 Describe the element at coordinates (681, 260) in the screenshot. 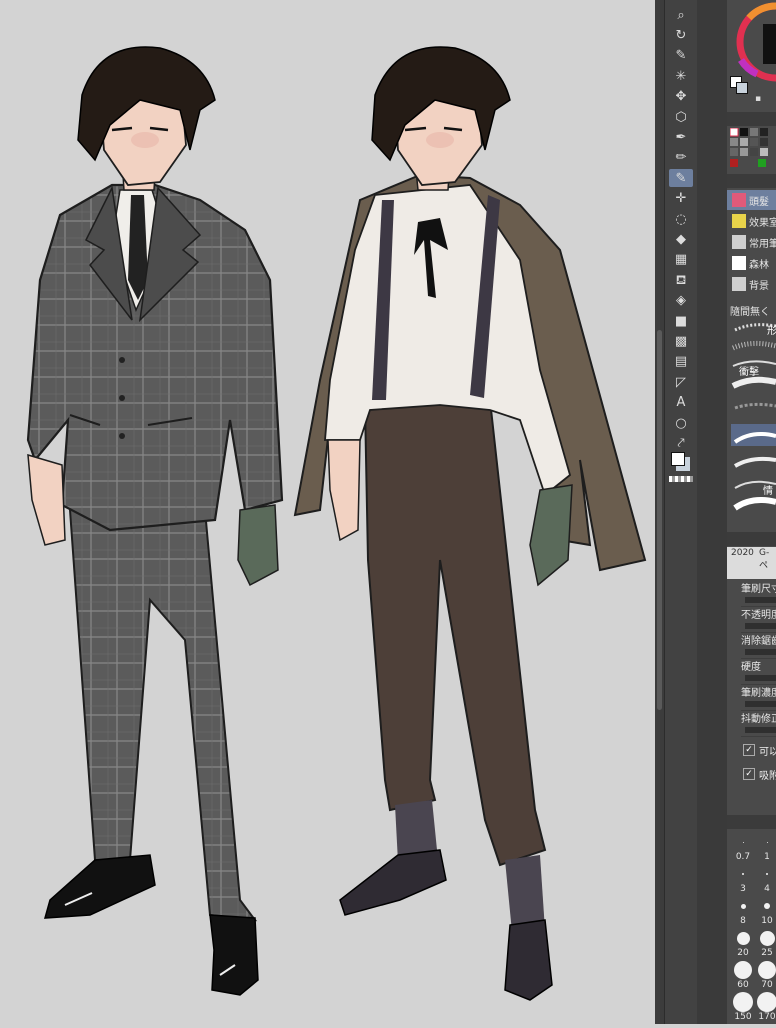

I see `grid-icon: ▦` at that location.